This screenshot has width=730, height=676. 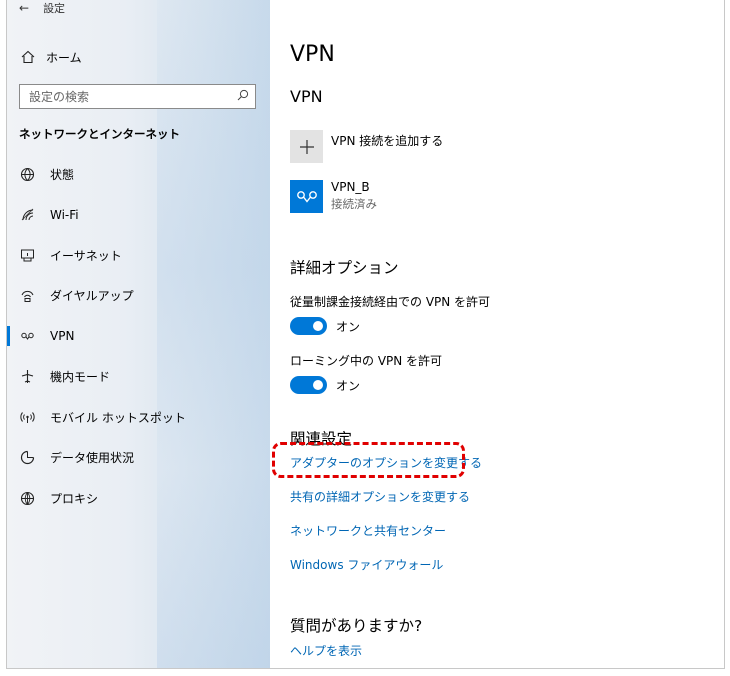 I want to click on section-title: ネットワークとインターネット, so click(x=99, y=134).